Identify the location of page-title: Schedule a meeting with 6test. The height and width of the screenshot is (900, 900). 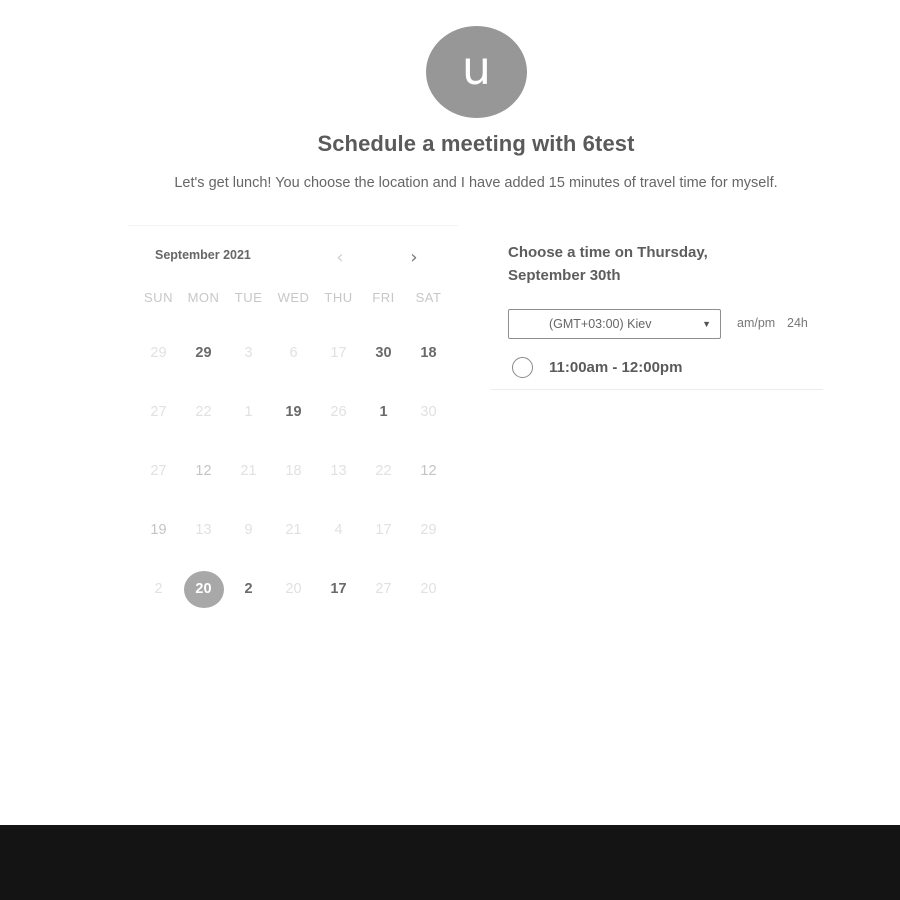
(476, 143).